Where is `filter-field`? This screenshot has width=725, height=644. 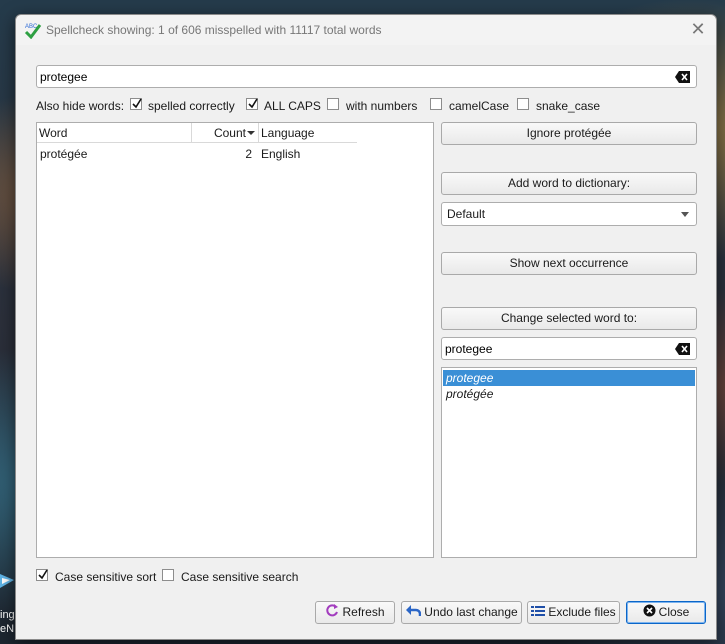 filter-field is located at coordinates (366, 76).